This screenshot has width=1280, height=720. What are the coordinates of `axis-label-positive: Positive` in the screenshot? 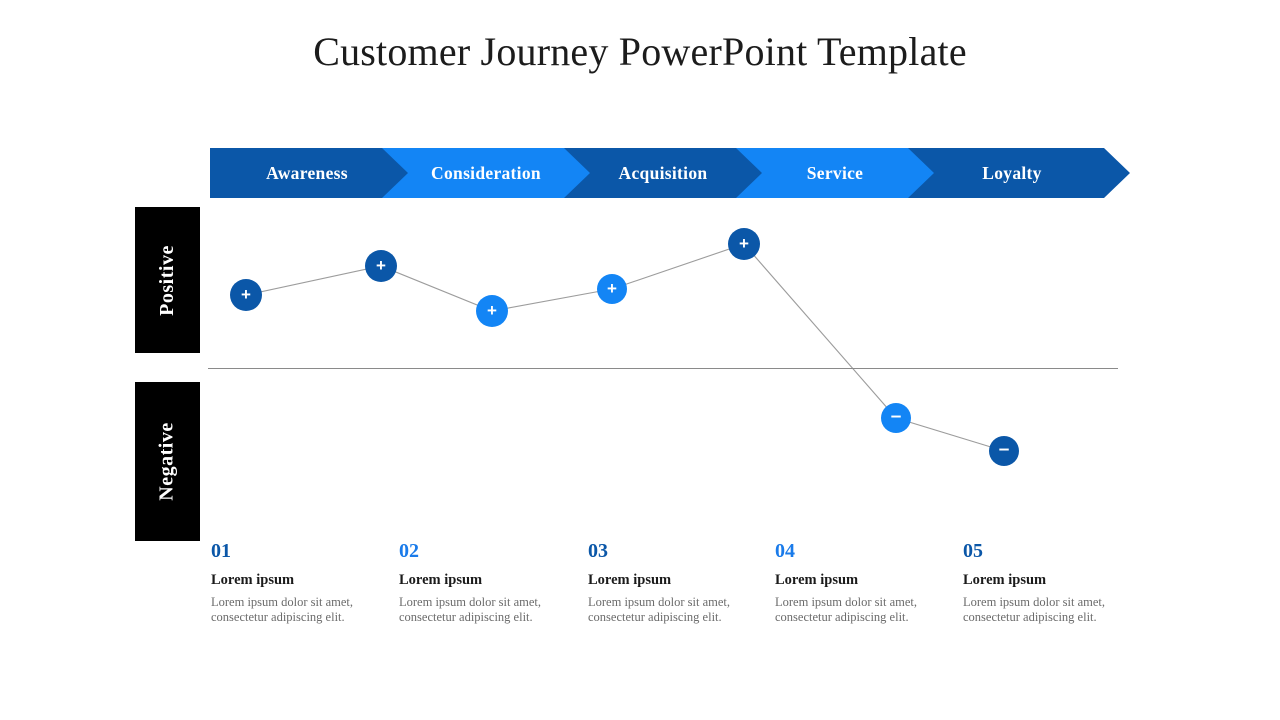 It's located at (167, 280).